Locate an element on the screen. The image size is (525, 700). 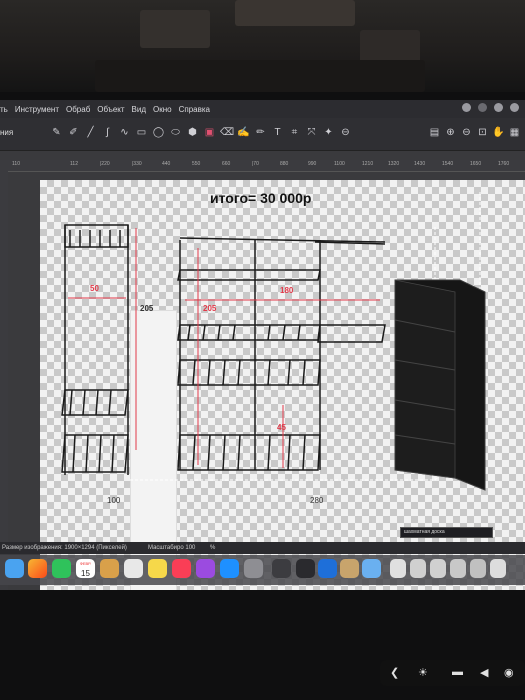
fill-icon: ▣ is located at coordinates (209, 133).